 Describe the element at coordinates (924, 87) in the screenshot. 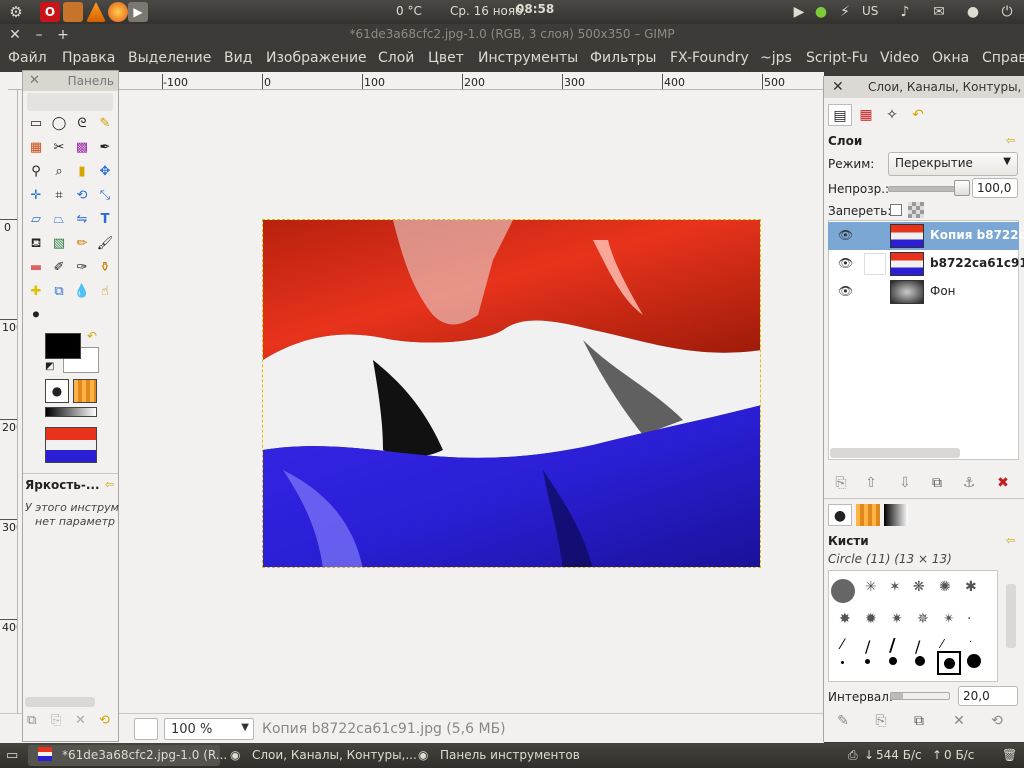

I see `dock-title-bar: ✕ Слои, Каналы, Контуры,` at that location.